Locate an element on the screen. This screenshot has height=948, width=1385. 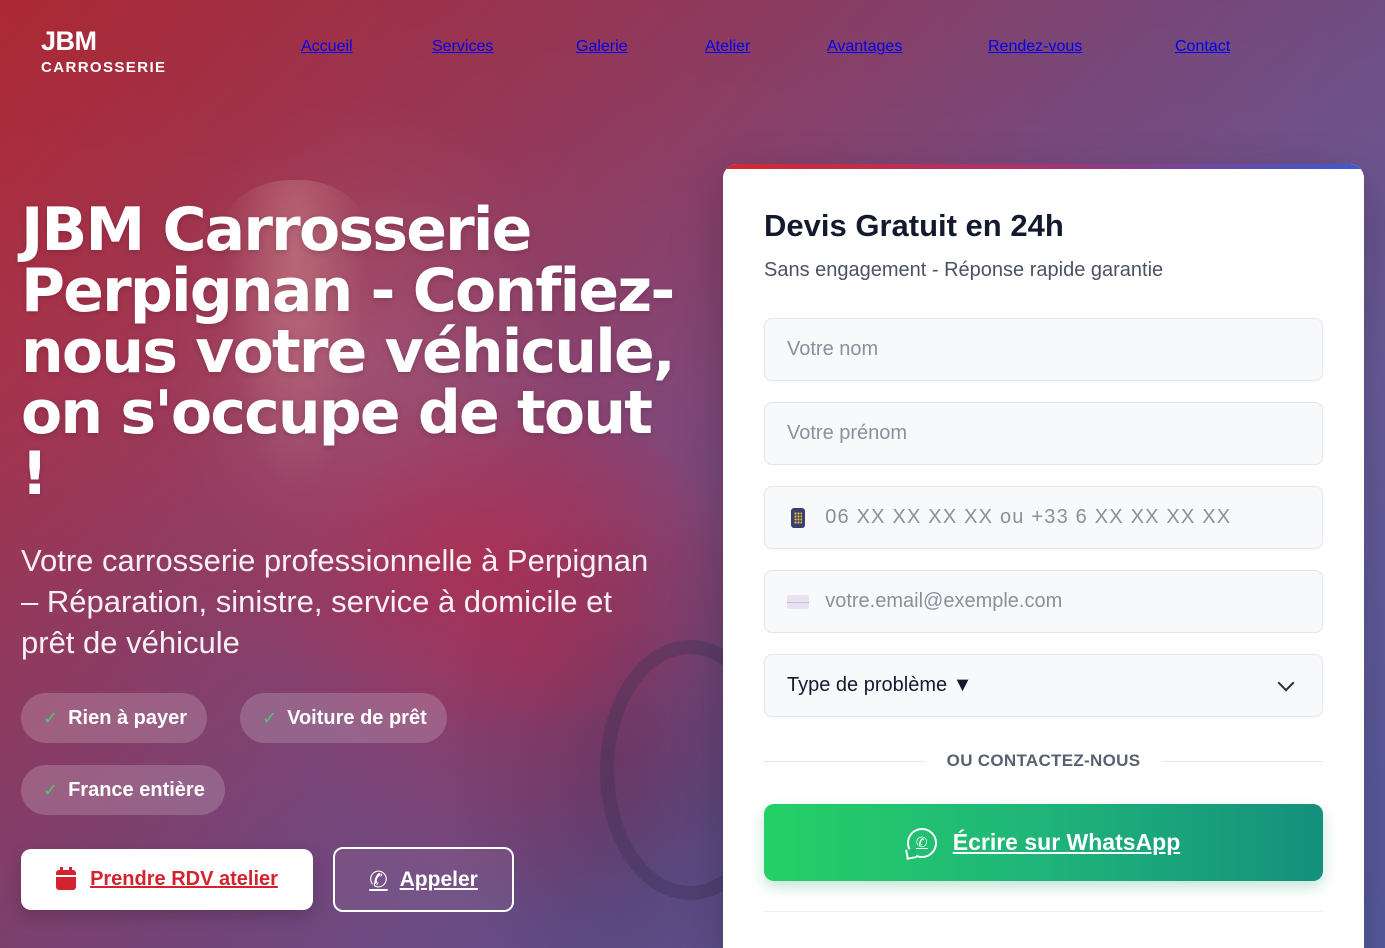
badge-rien-a-payer: ✓ Rien à payer is located at coordinates (114, 718).